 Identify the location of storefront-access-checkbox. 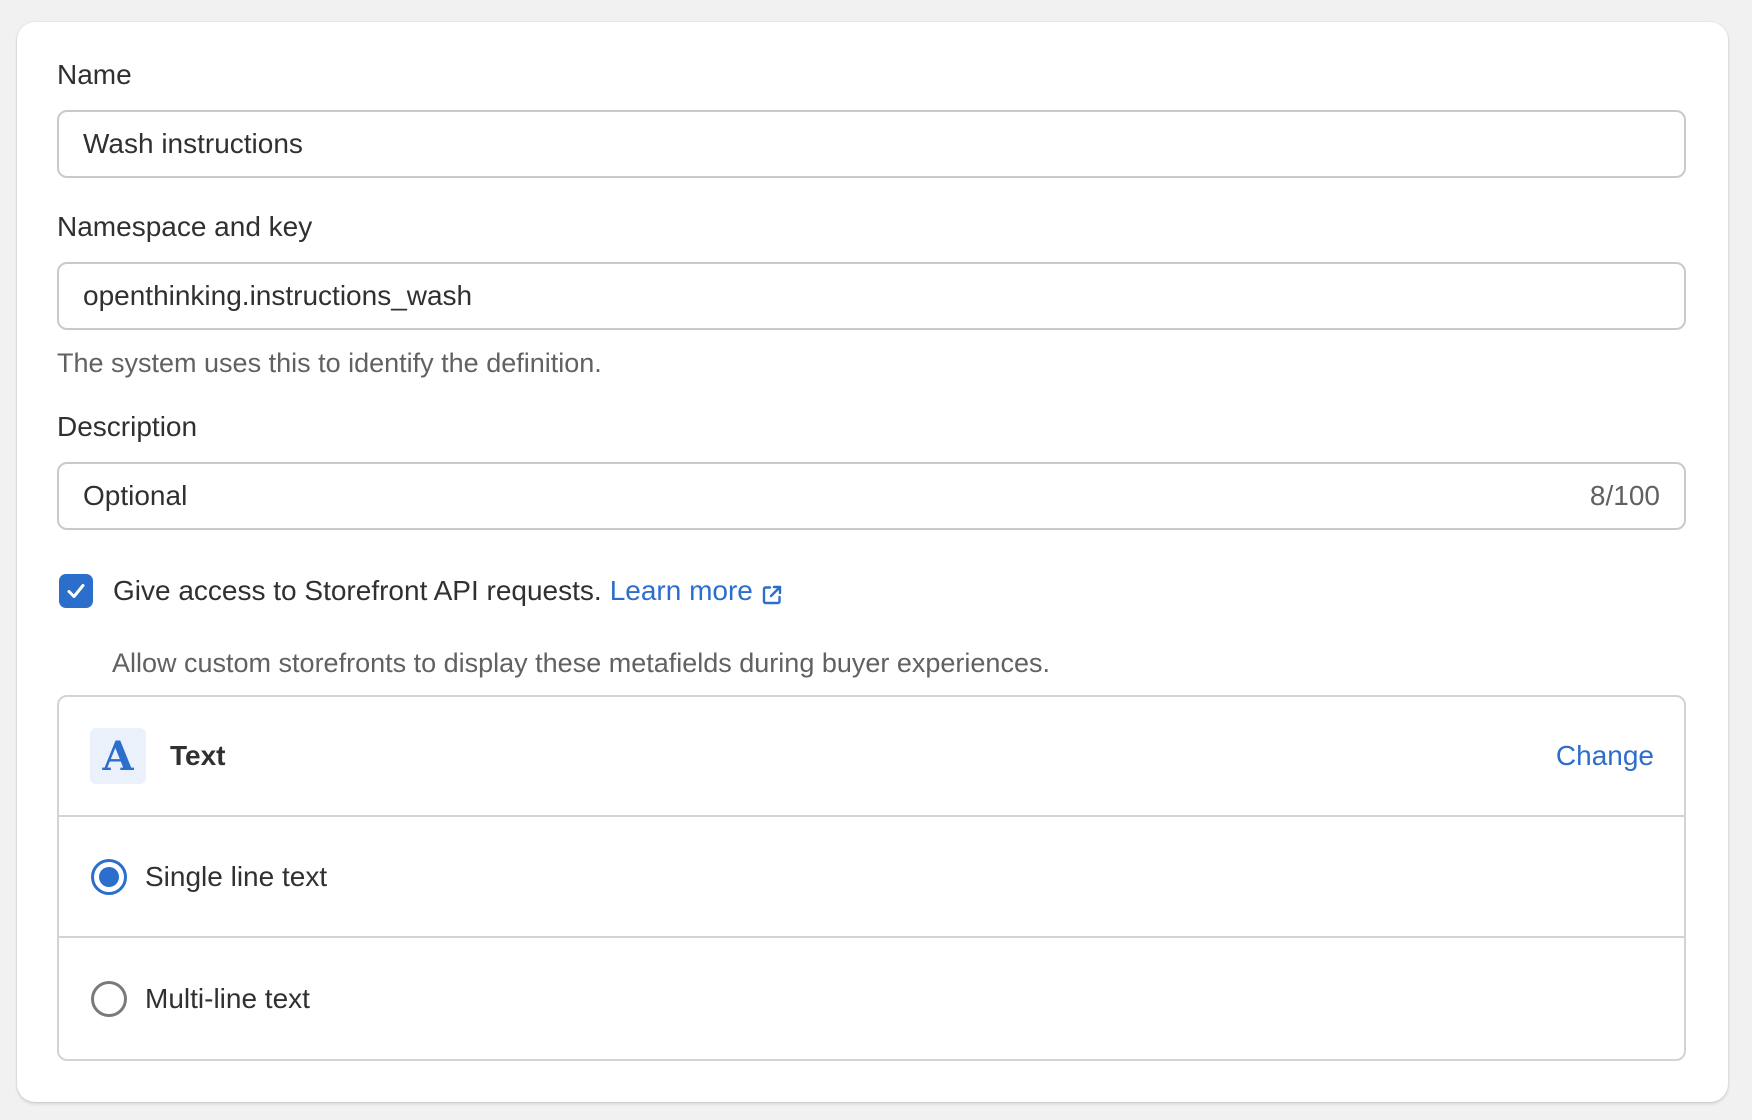
(76, 591).